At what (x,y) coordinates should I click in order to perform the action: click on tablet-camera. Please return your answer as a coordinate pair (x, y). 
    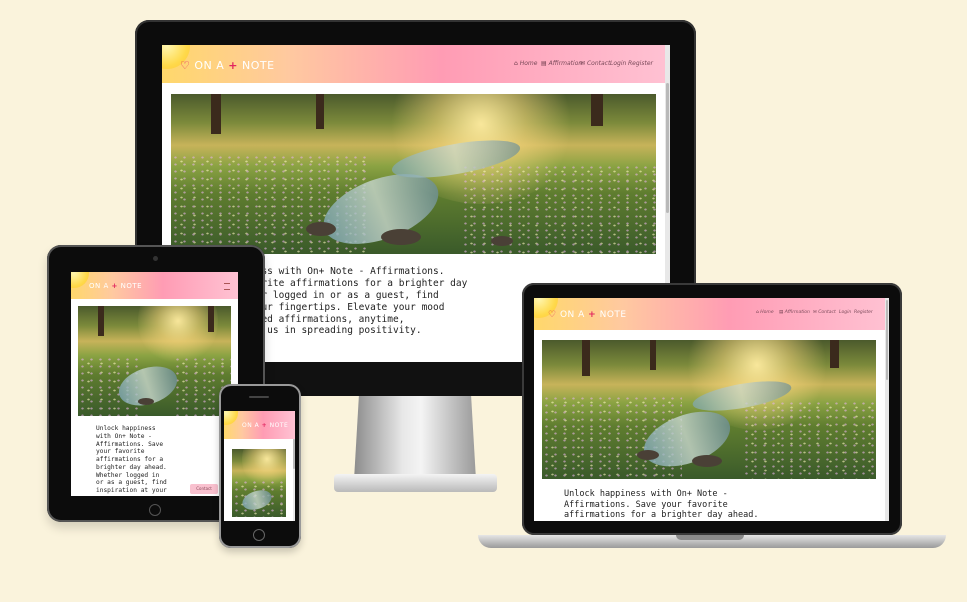
    Looking at the image, I should click on (155, 258).